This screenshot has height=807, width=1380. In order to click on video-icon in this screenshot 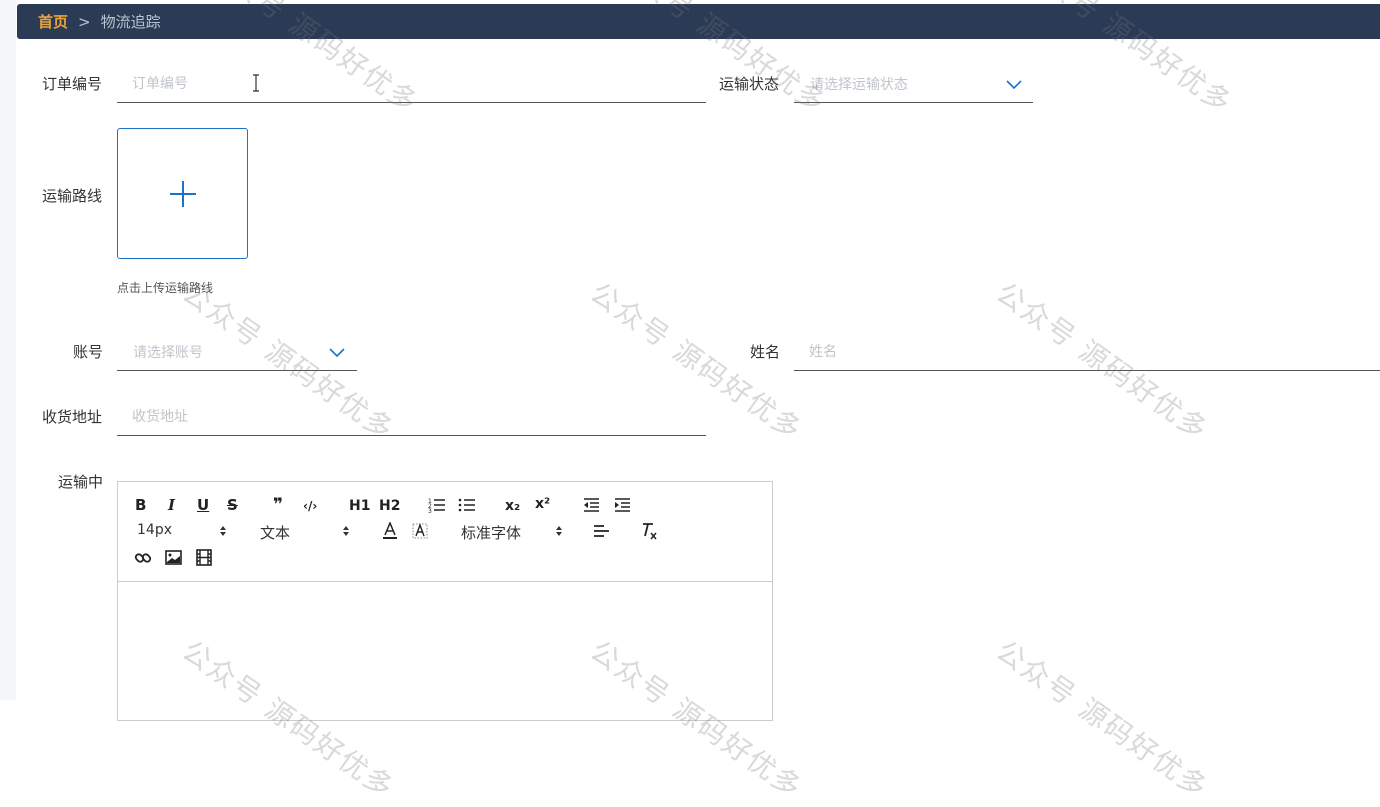, I will do `click(204, 557)`.